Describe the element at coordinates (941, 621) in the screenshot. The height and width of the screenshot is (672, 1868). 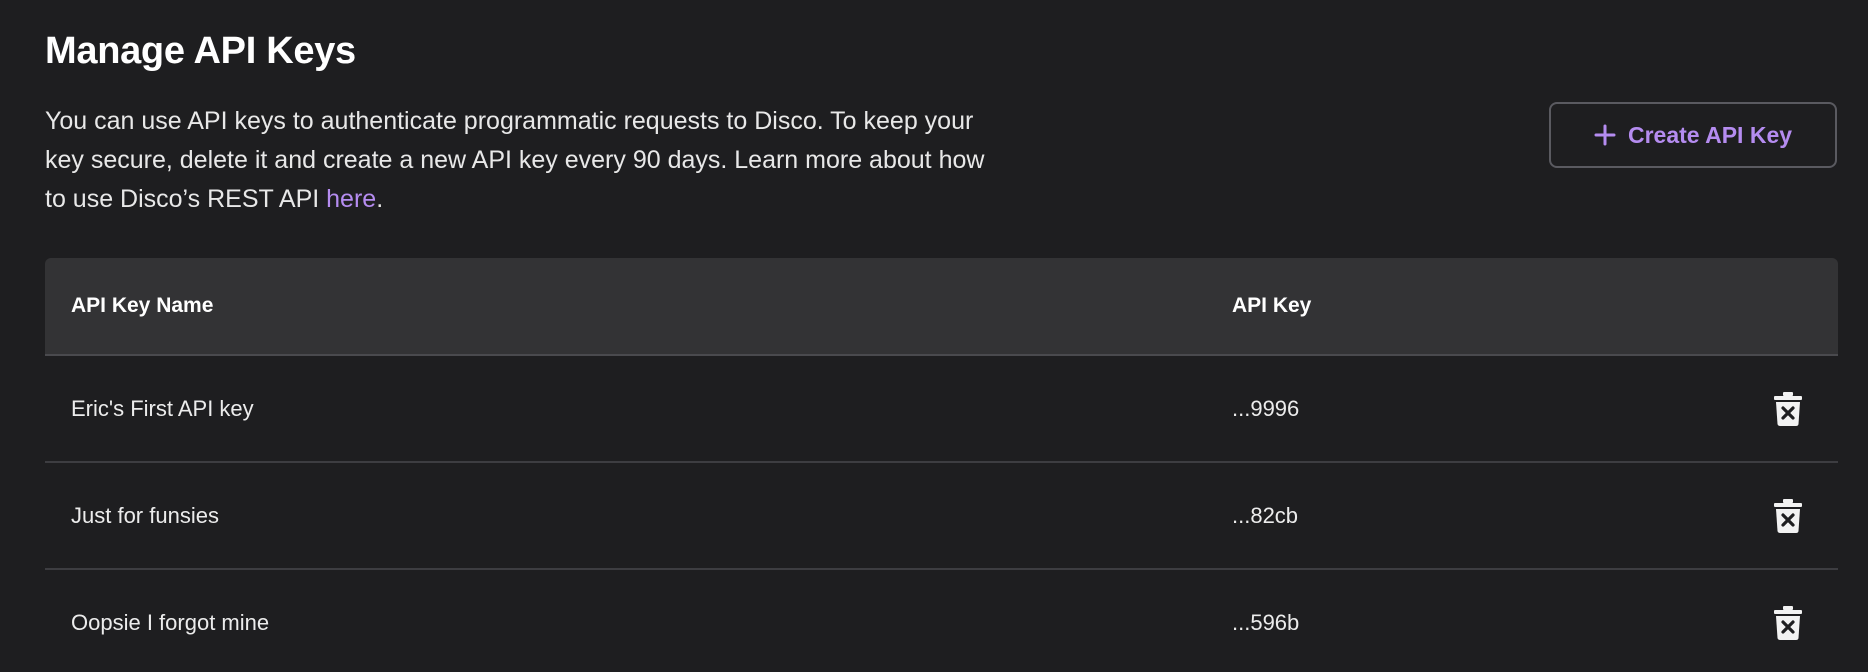
I see `table-row: Oopsie I forgot mine ...596b` at that location.